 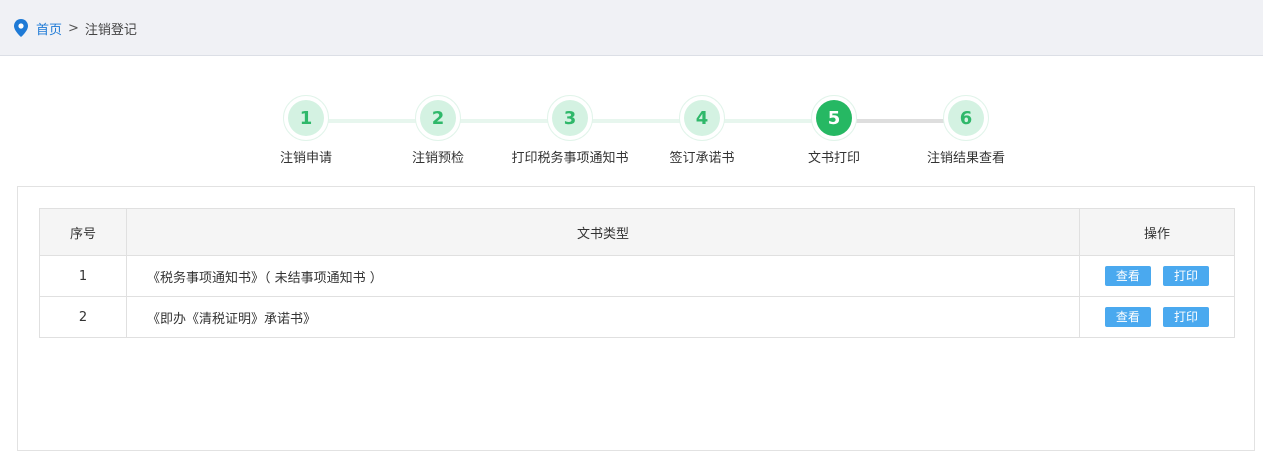 I want to click on step-label: 注销预检, so click(x=437, y=158).